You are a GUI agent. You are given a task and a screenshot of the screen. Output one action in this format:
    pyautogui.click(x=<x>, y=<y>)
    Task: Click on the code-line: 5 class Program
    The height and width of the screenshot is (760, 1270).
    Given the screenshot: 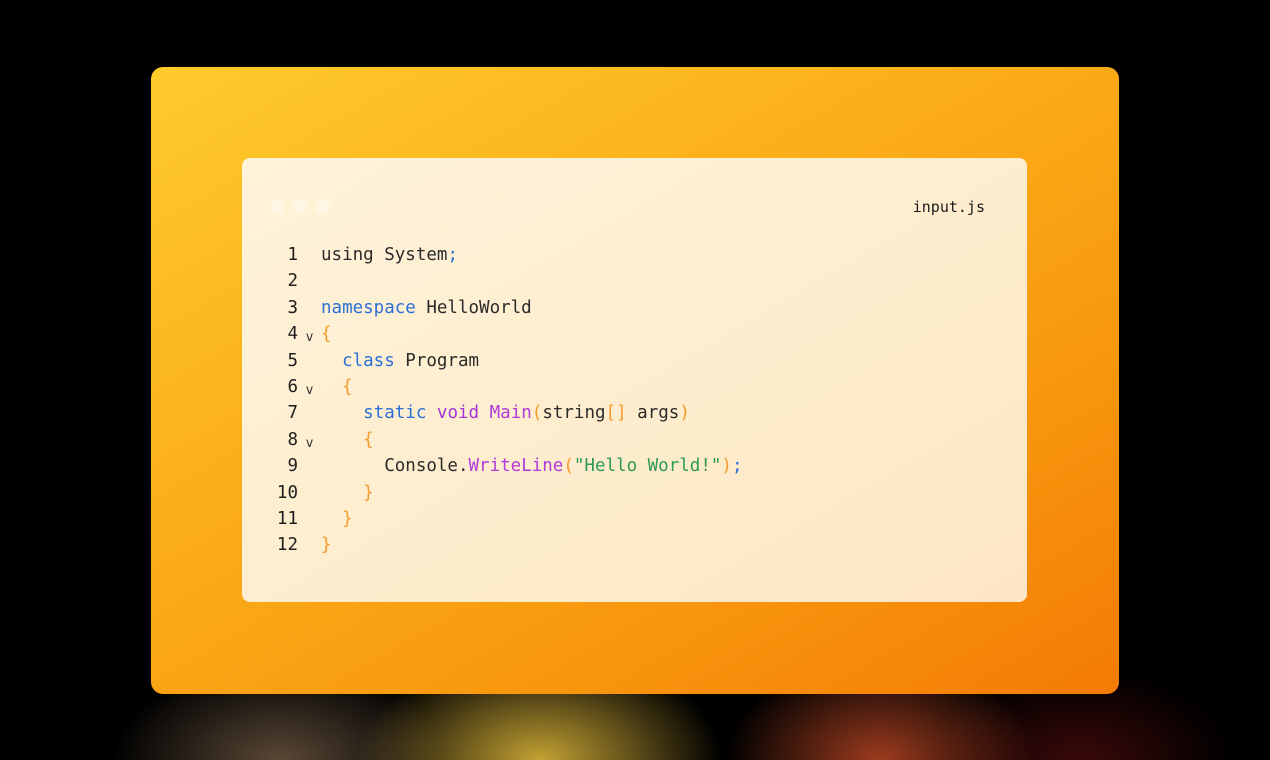 What is the action you would take?
    pyautogui.click(x=504, y=361)
    